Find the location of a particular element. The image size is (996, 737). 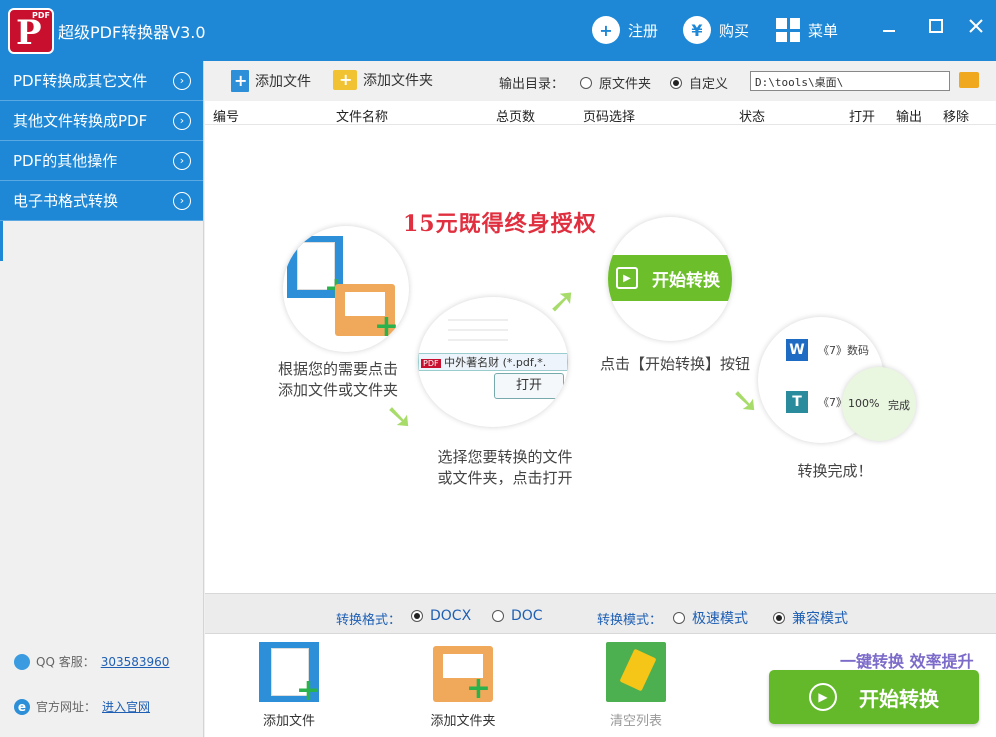

format-label: 转换格式： is located at coordinates (368, 618).